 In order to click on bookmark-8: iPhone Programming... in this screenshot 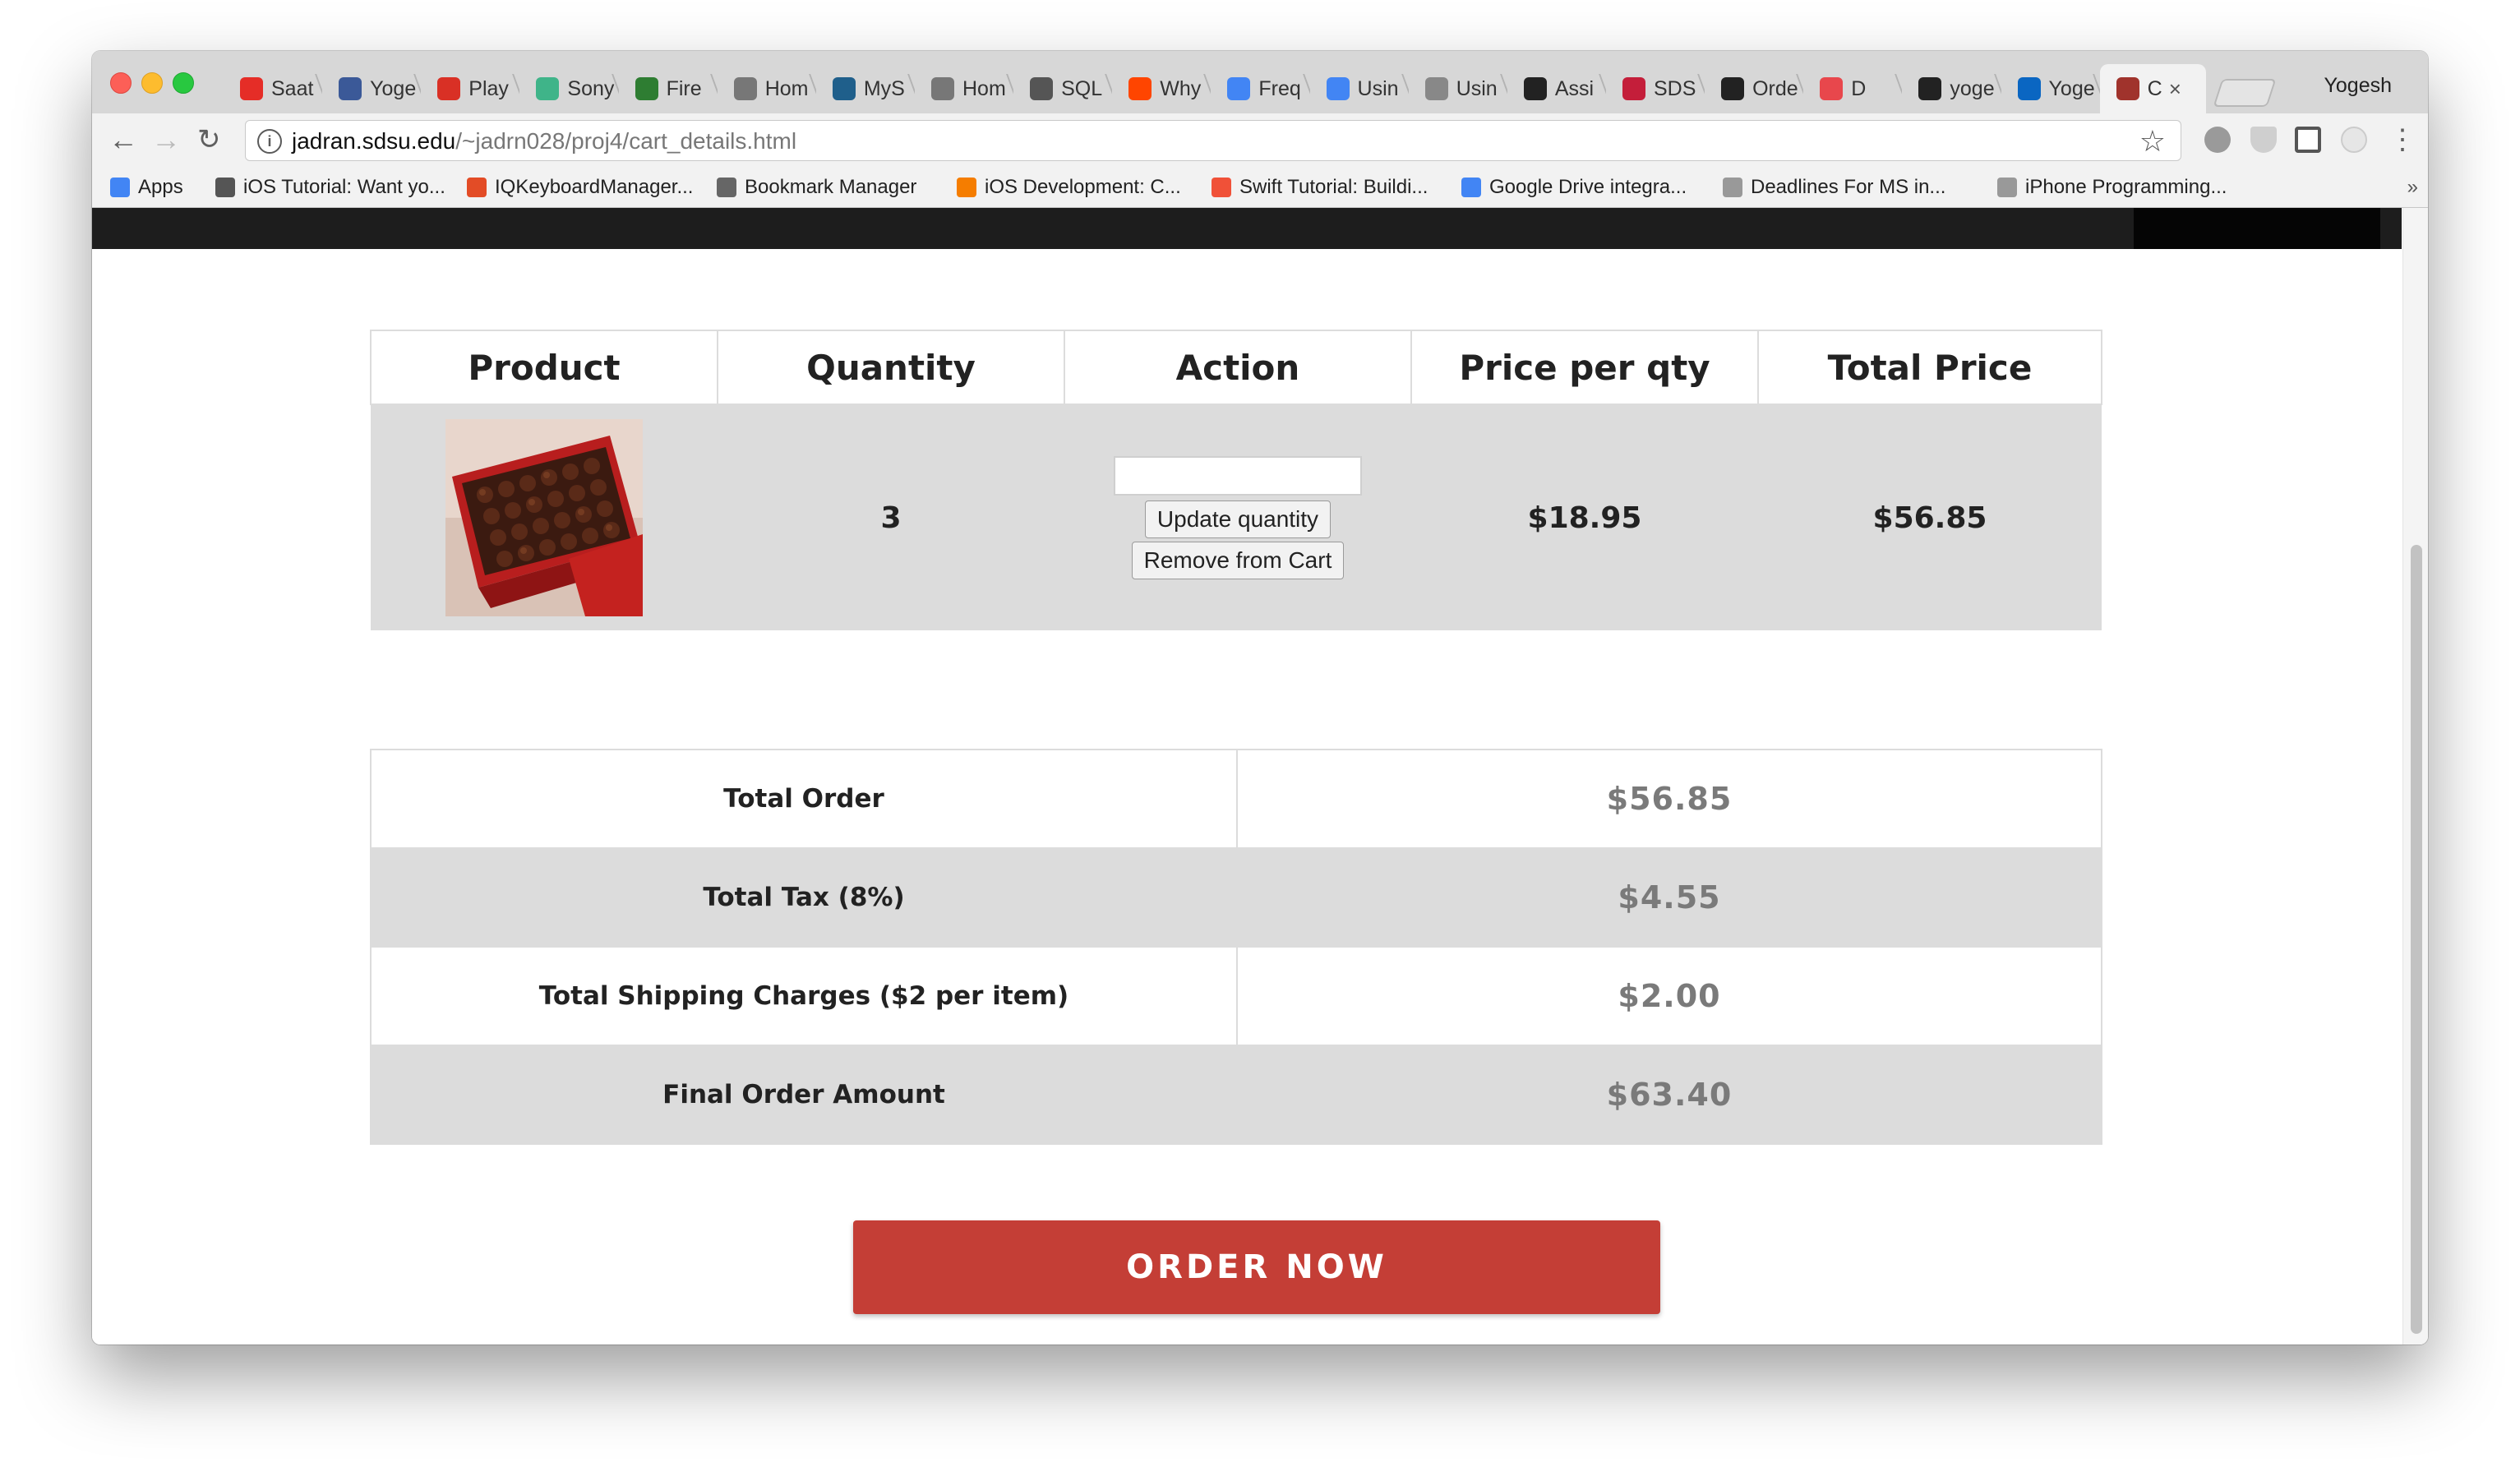, I will do `click(2112, 187)`.